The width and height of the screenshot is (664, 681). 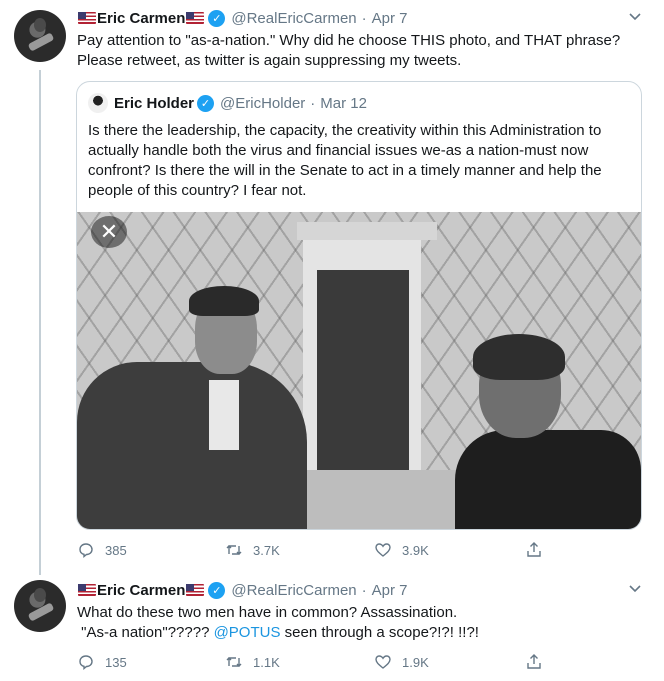 What do you see at coordinates (548, 479) in the screenshot?
I see `photo-man-right-body` at bounding box center [548, 479].